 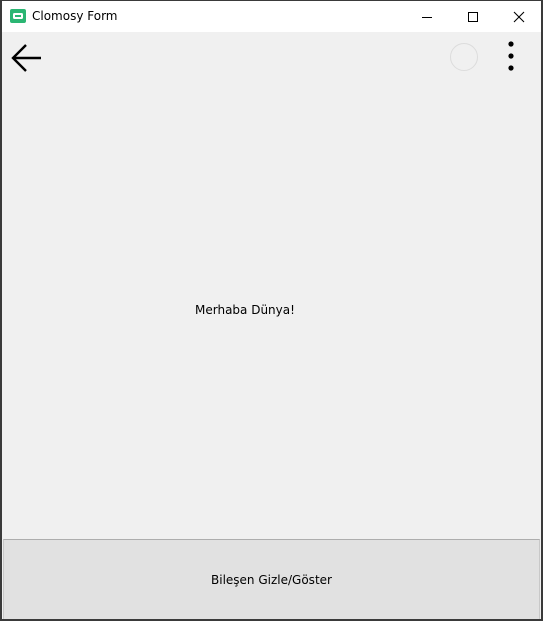 I want to click on more-vertical-icon, so click(x=511, y=56).